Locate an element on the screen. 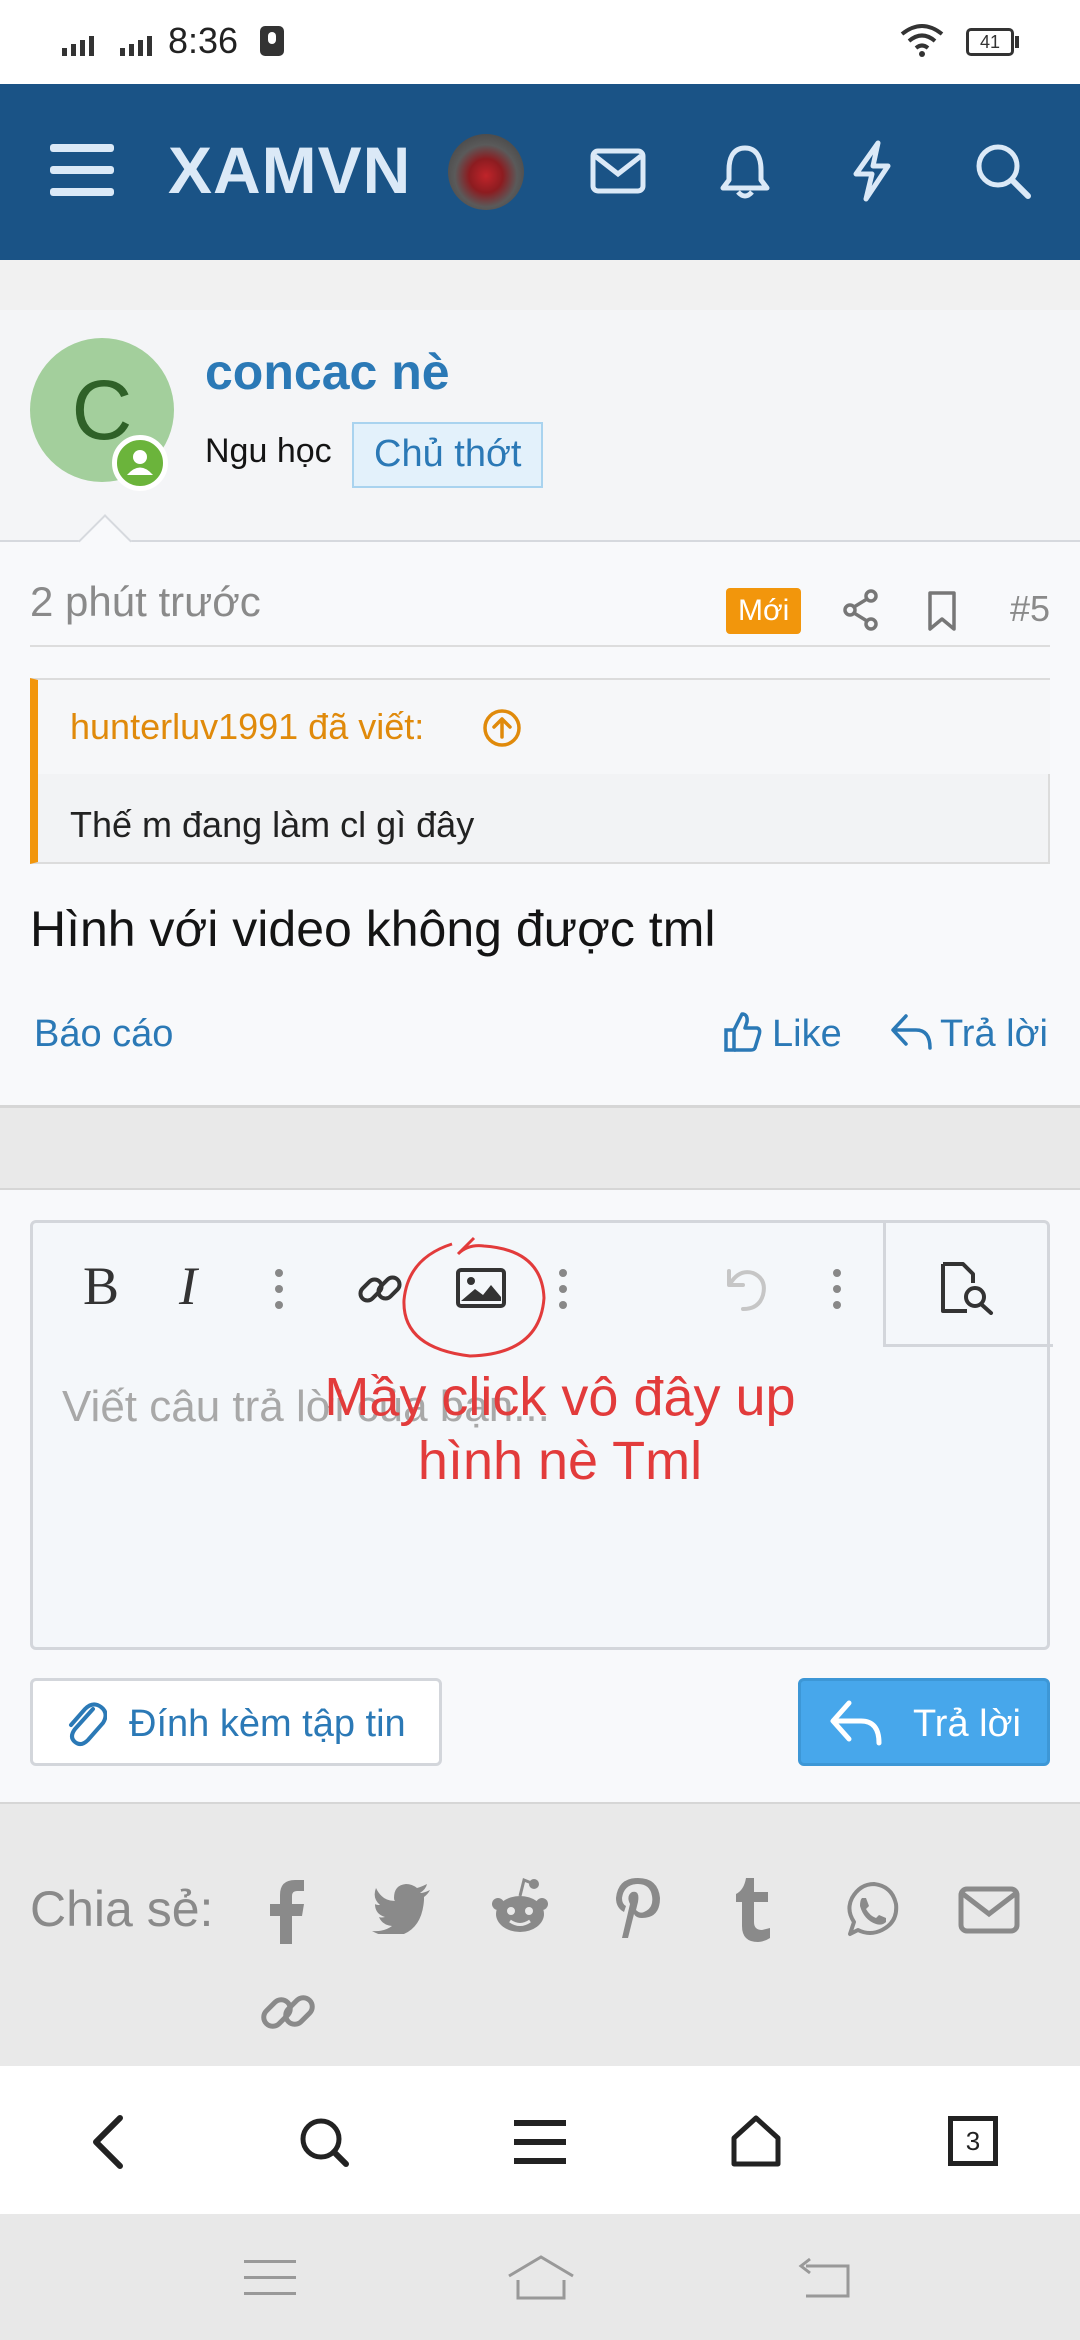 This screenshot has width=1080, height=2340. image-icon is located at coordinates (481, 1288).